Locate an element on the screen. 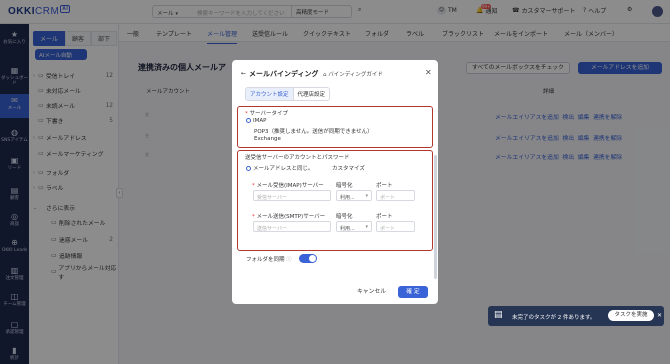 Image resolution: width=670 pixels, height=364 pixels. radio-imap: IMAP is located at coordinates (256, 121).